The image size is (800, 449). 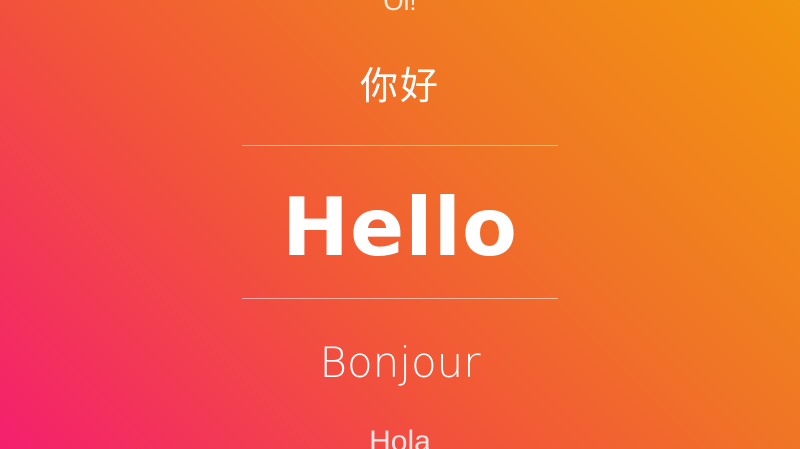 I want to click on picker-option-hola: Hola, so click(x=400, y=436).